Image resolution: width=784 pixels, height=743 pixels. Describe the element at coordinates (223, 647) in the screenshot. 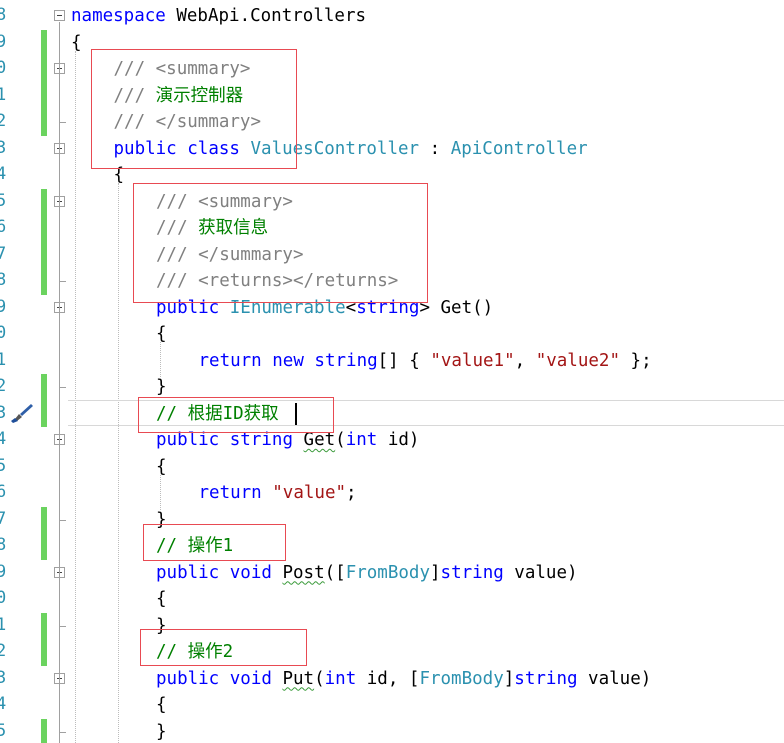

I see `annotation-box-comment-op2` at that location.